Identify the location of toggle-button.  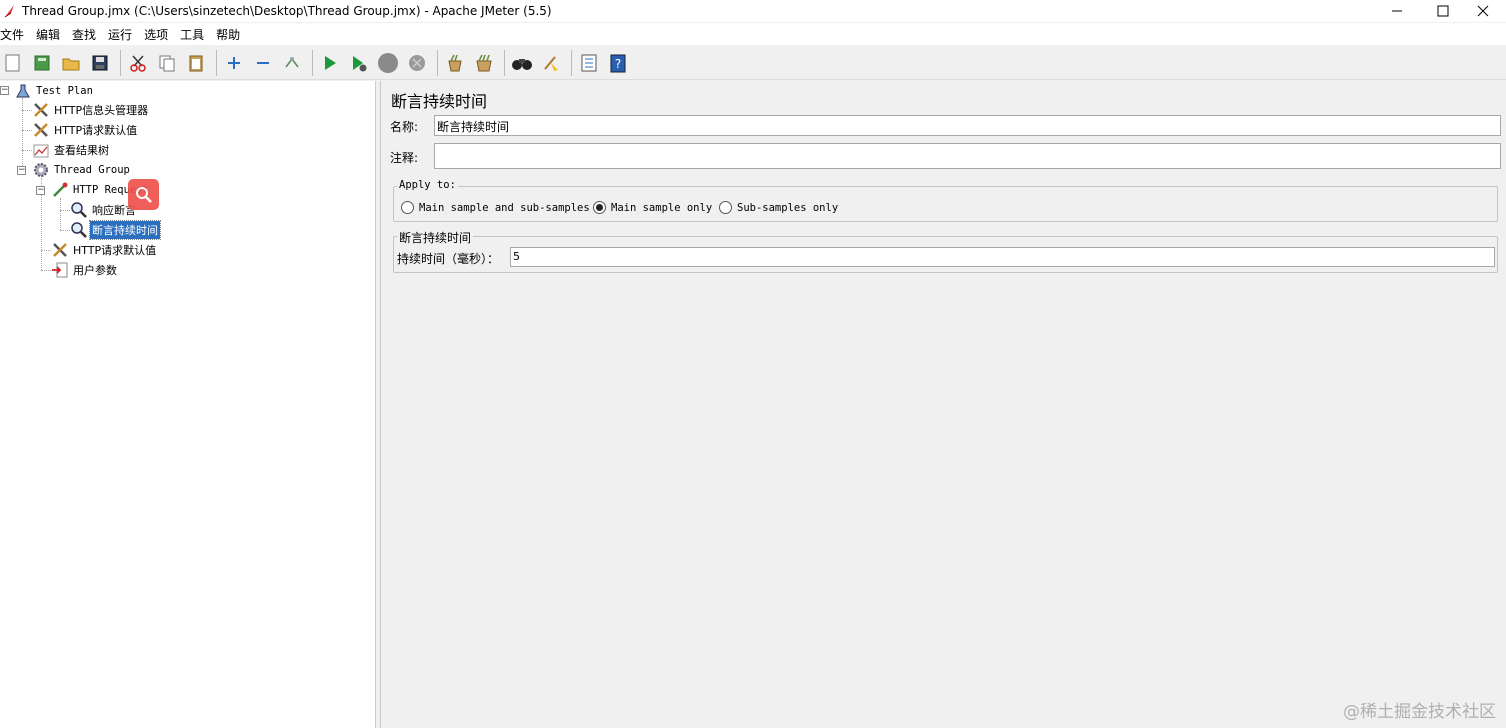
(292, 63).